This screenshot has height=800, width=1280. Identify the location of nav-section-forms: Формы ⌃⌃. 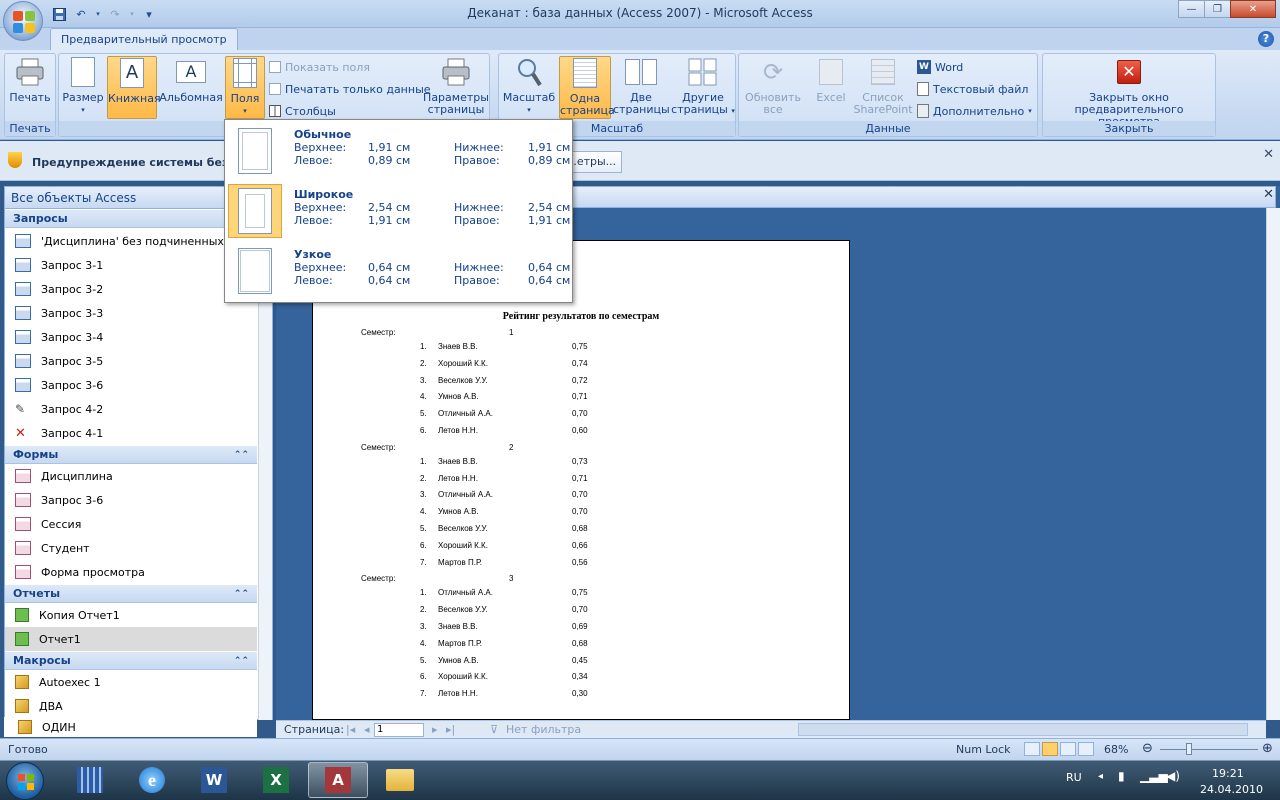
(131, 455).